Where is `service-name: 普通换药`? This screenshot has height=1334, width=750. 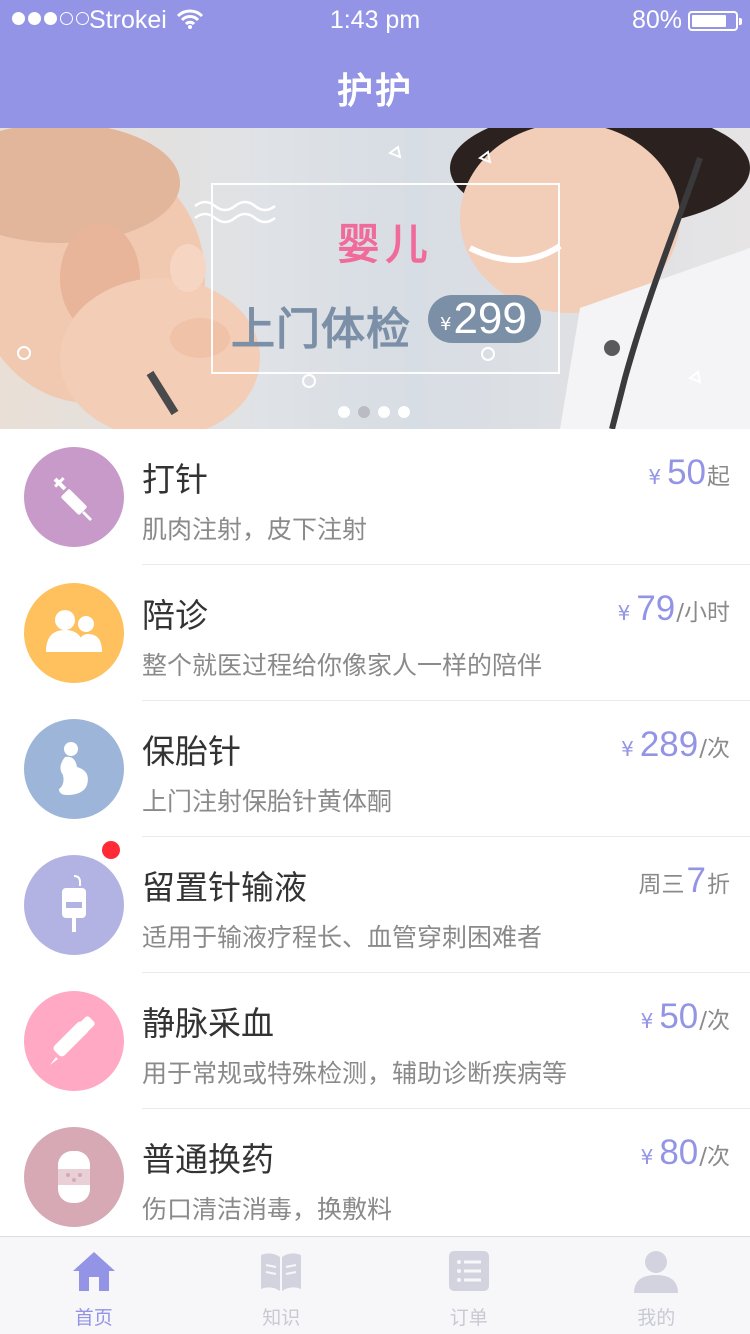
service-name: 普通换药 is located at coordinates (208, 1159).